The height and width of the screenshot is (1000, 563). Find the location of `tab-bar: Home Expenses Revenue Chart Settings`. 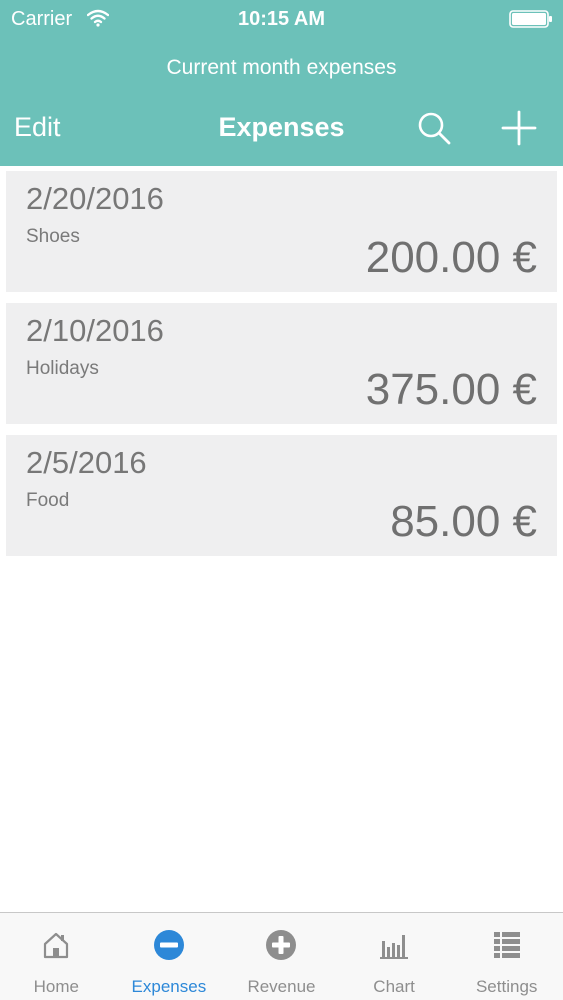

tab-bar: Home Expenses Revenue Chart Settings is located at coordinates (281, 956).